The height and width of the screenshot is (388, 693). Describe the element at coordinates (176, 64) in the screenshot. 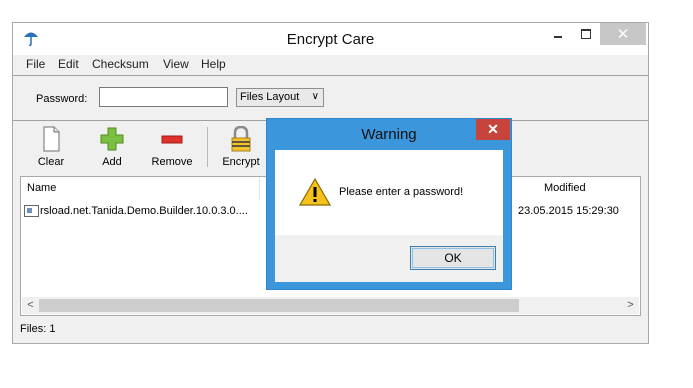

I see `menu-view: View` at that location.